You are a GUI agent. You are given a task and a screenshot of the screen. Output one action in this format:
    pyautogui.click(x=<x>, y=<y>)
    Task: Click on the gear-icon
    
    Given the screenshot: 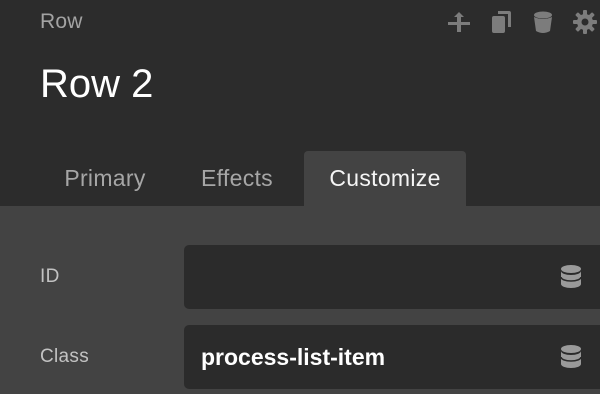 What is the action you would take?
    pyautogui.click(x=585, y=22)
    